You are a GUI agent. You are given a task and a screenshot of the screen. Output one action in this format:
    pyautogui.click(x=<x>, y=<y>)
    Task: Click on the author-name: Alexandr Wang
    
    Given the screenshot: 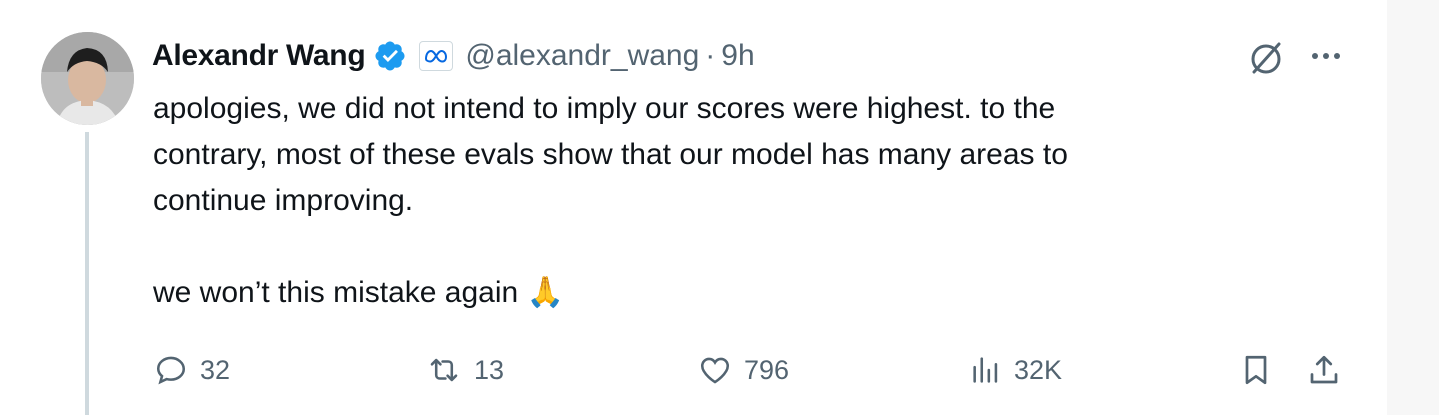 What is the action you would take?
    pyautogui.click(x=259, y=56)
    